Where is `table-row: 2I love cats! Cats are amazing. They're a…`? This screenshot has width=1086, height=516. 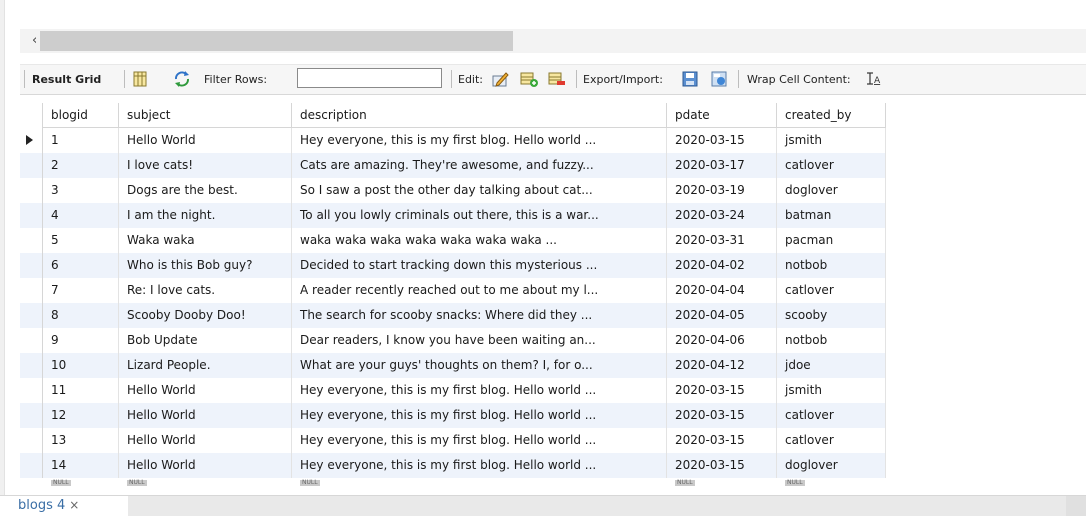 table-row: 2I love cats! Cats are amazing. They're a… is located at coordinates (453, 165).